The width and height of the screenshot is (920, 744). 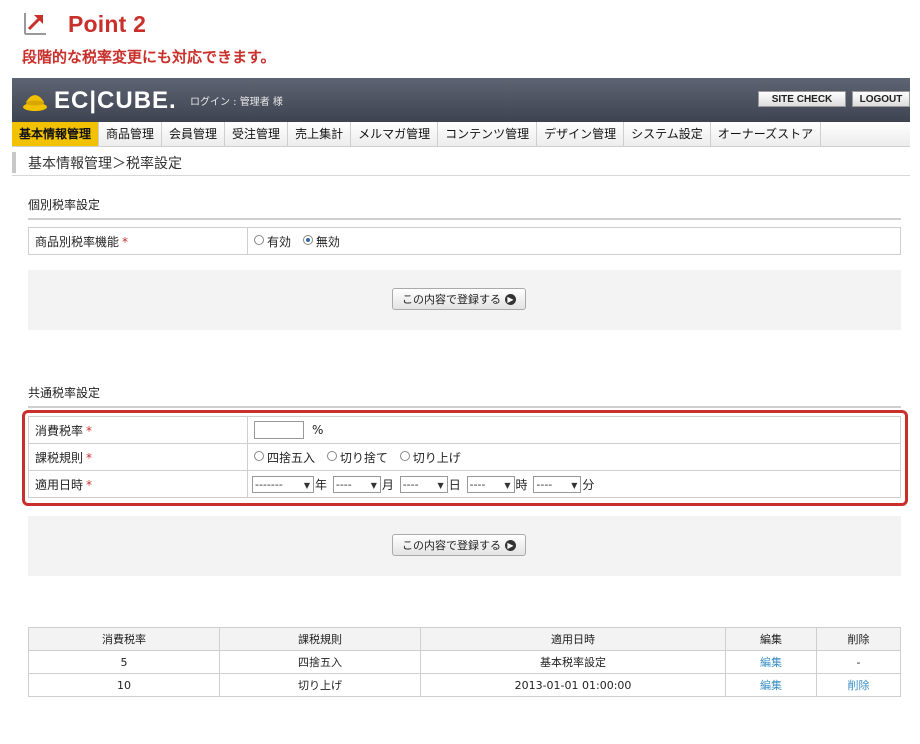 What do you see at coordinates (279, 242) in the screenshot?
I see `radio-enabled-label: 有効` at bounding box center [279, 242].